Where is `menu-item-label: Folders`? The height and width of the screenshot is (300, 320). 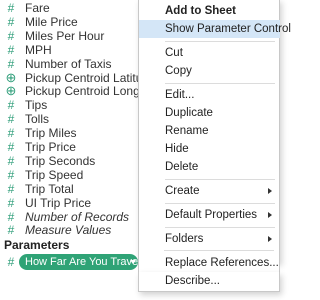
menu-item-label: Folders is located at coordinates (184, 239).